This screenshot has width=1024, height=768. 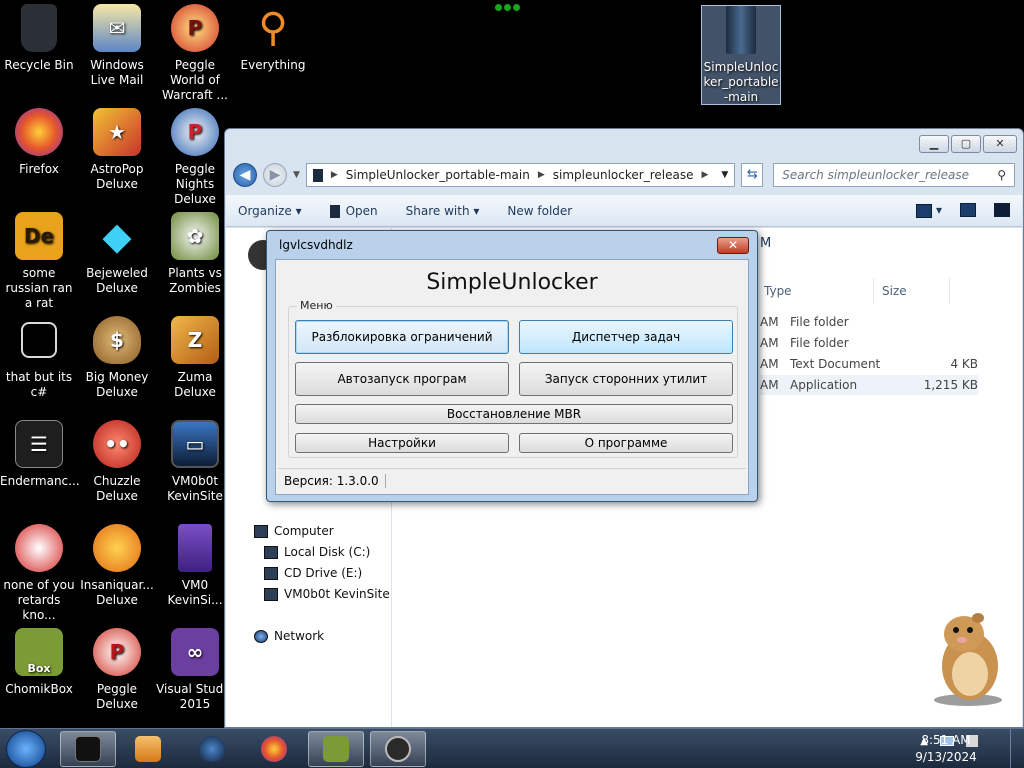 I want to click on close-button: ✕, so click(x=1000, y=144).